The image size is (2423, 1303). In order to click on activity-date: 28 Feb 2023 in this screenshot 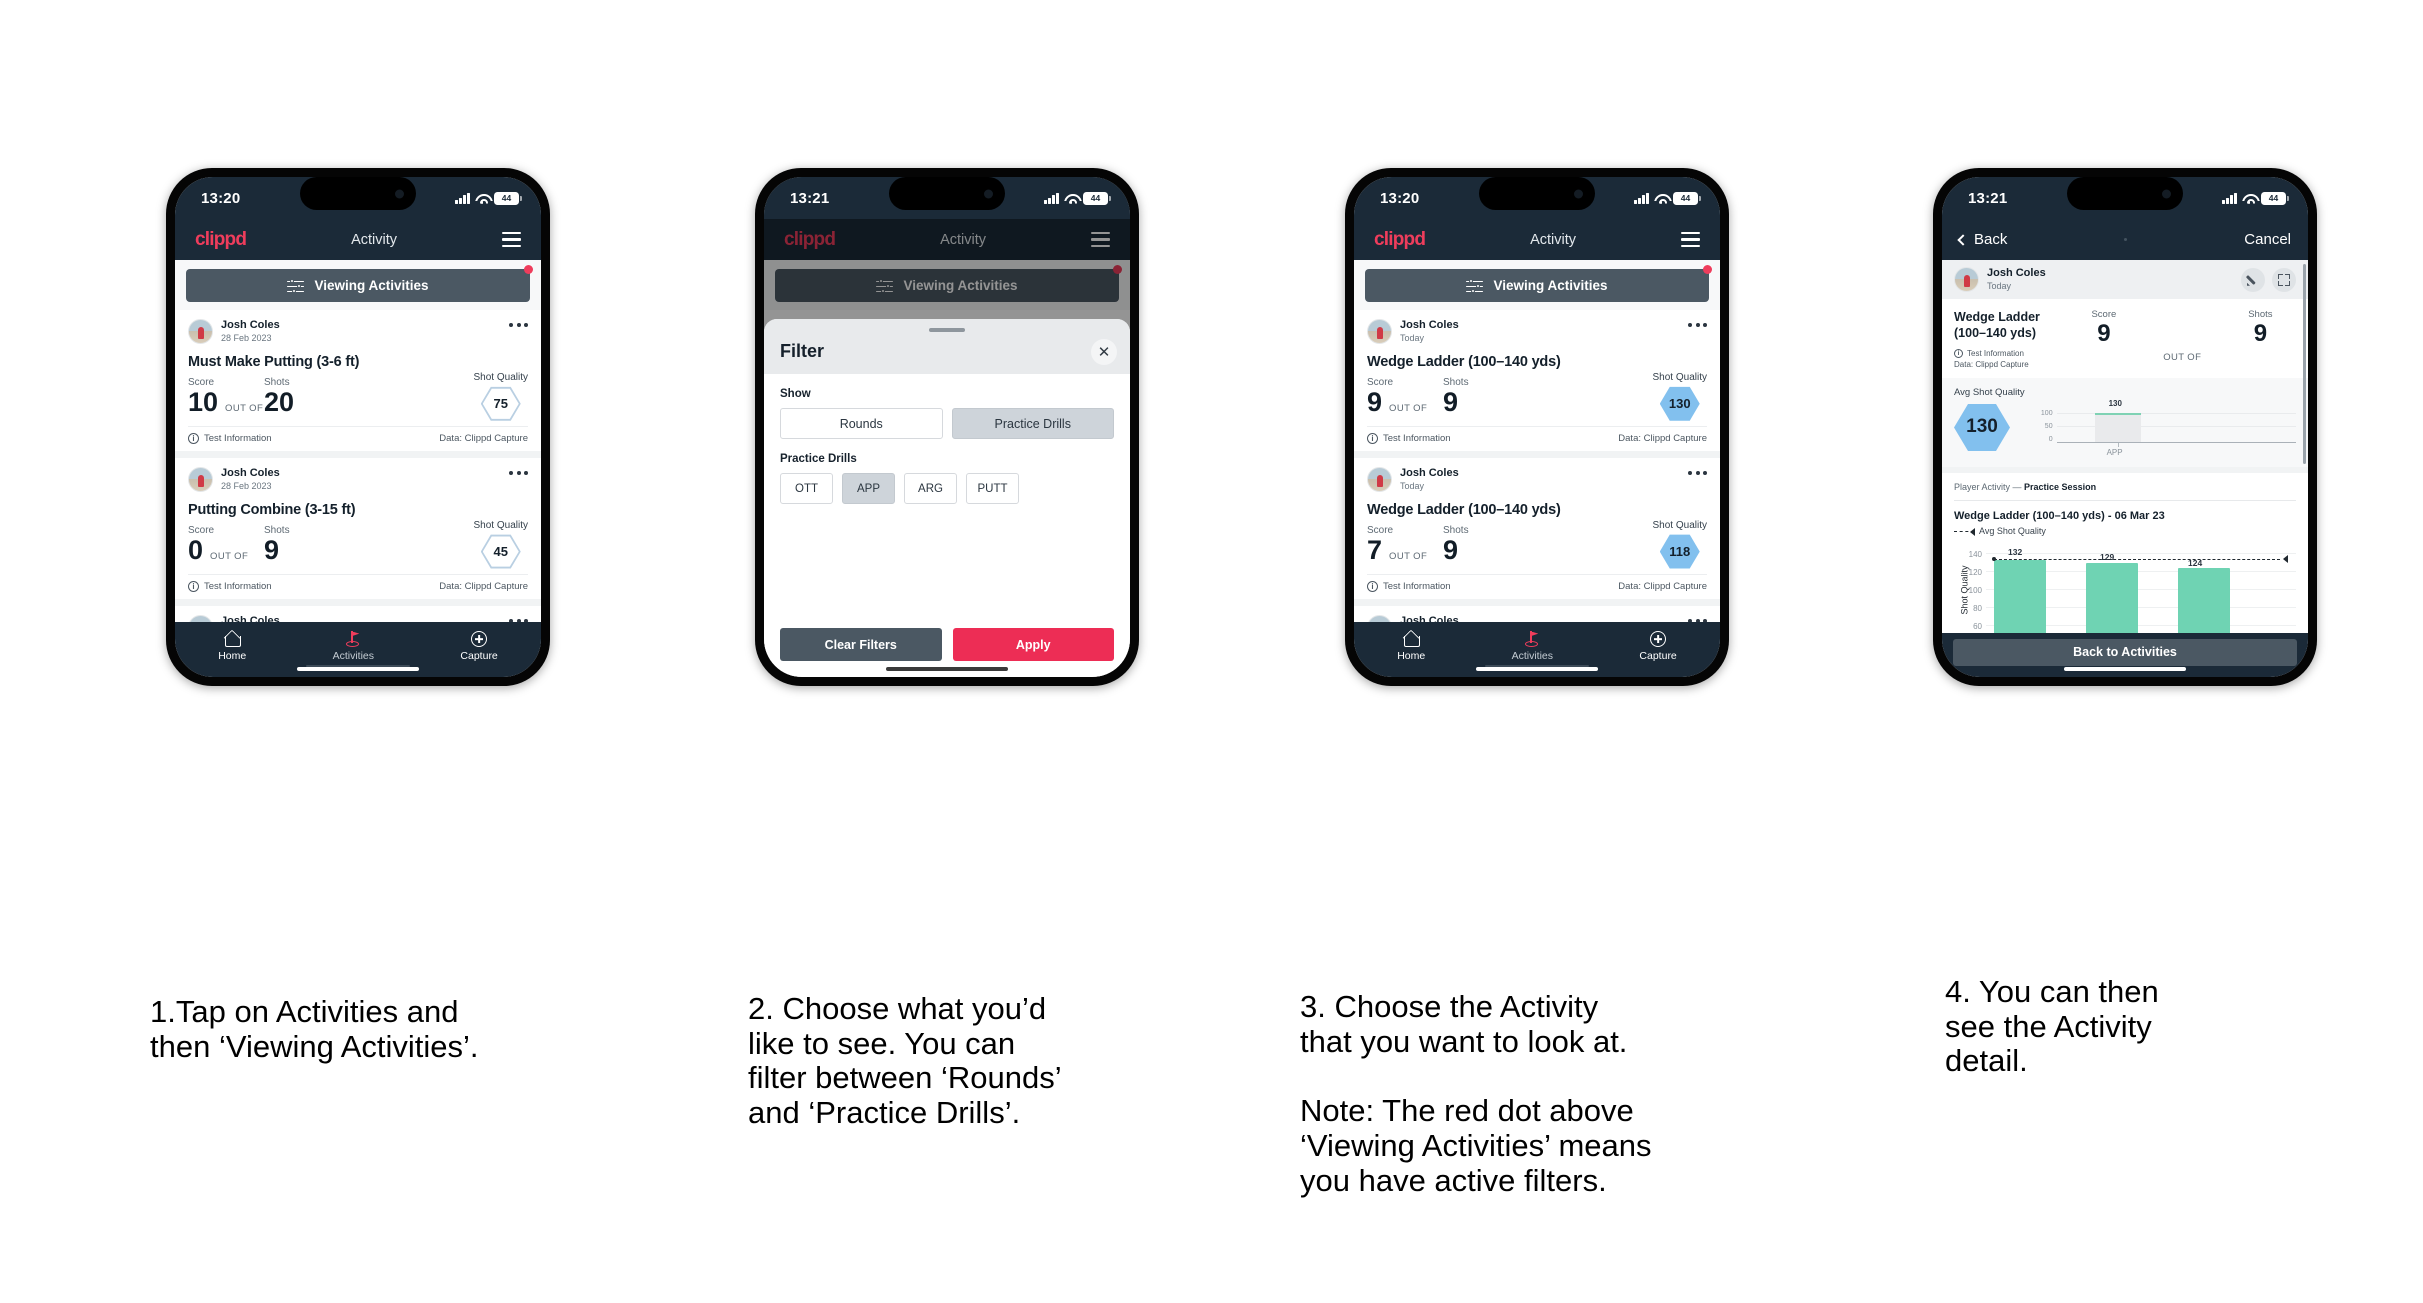, I will do `click(246, 485)`.